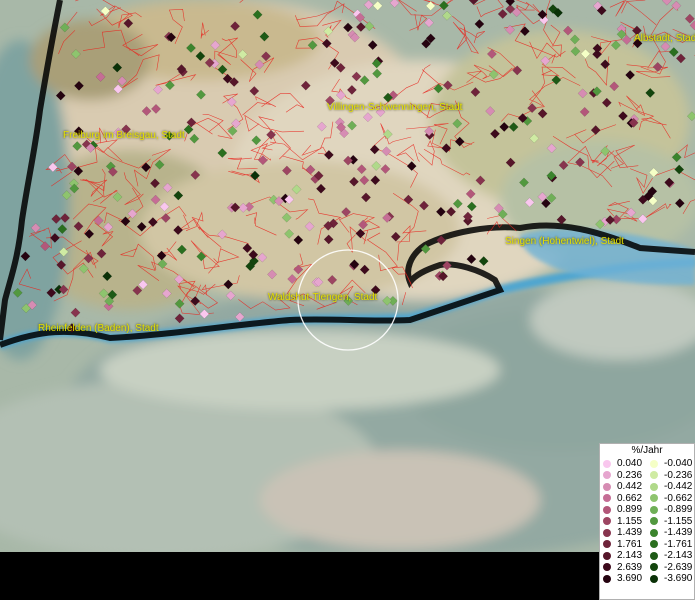  I want to click on legend-value: 0.040, so click(630, 464).